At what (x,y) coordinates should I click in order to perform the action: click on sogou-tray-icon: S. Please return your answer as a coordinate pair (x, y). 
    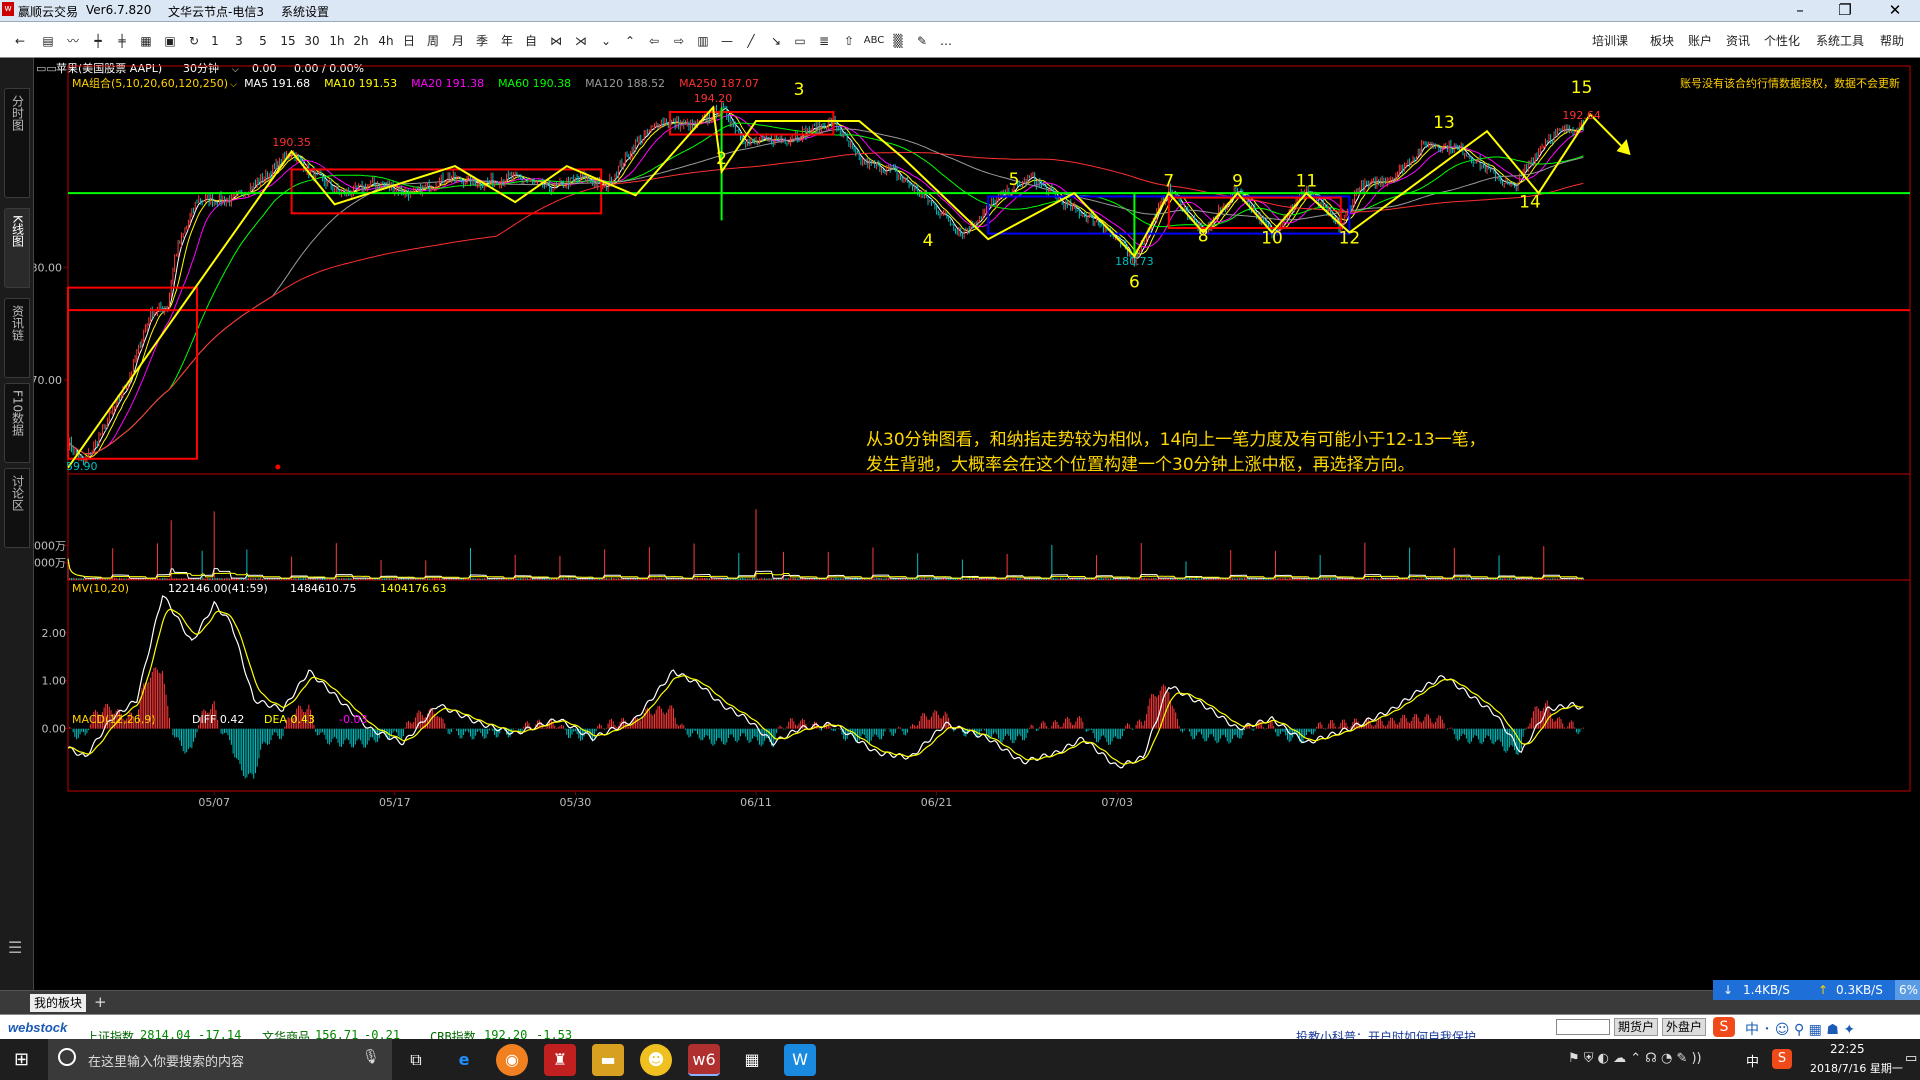
    Looking at the image, I should click on (1782, 1059).